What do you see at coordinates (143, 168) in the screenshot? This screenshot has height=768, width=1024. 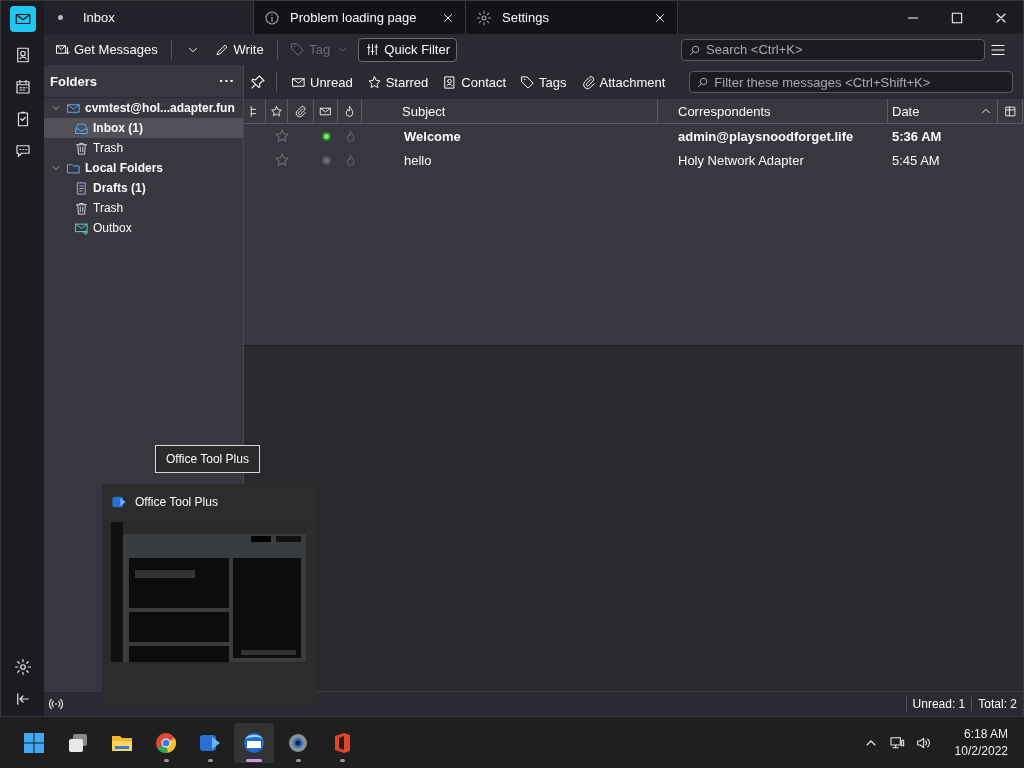 I see `folder-item: Local Folders` at bounding box center [143, 168].